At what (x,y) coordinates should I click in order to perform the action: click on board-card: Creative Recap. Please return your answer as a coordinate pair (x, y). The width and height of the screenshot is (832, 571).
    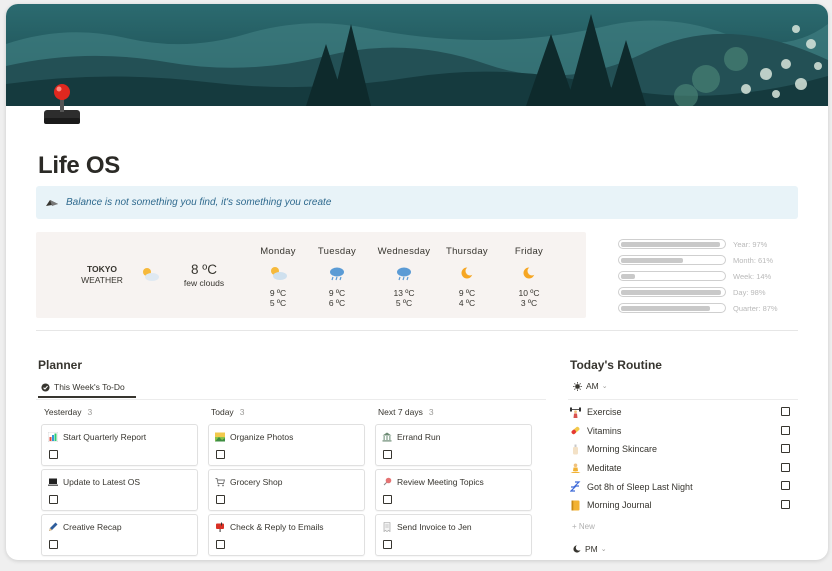
    Looking at the image, I should click on (119, 535).